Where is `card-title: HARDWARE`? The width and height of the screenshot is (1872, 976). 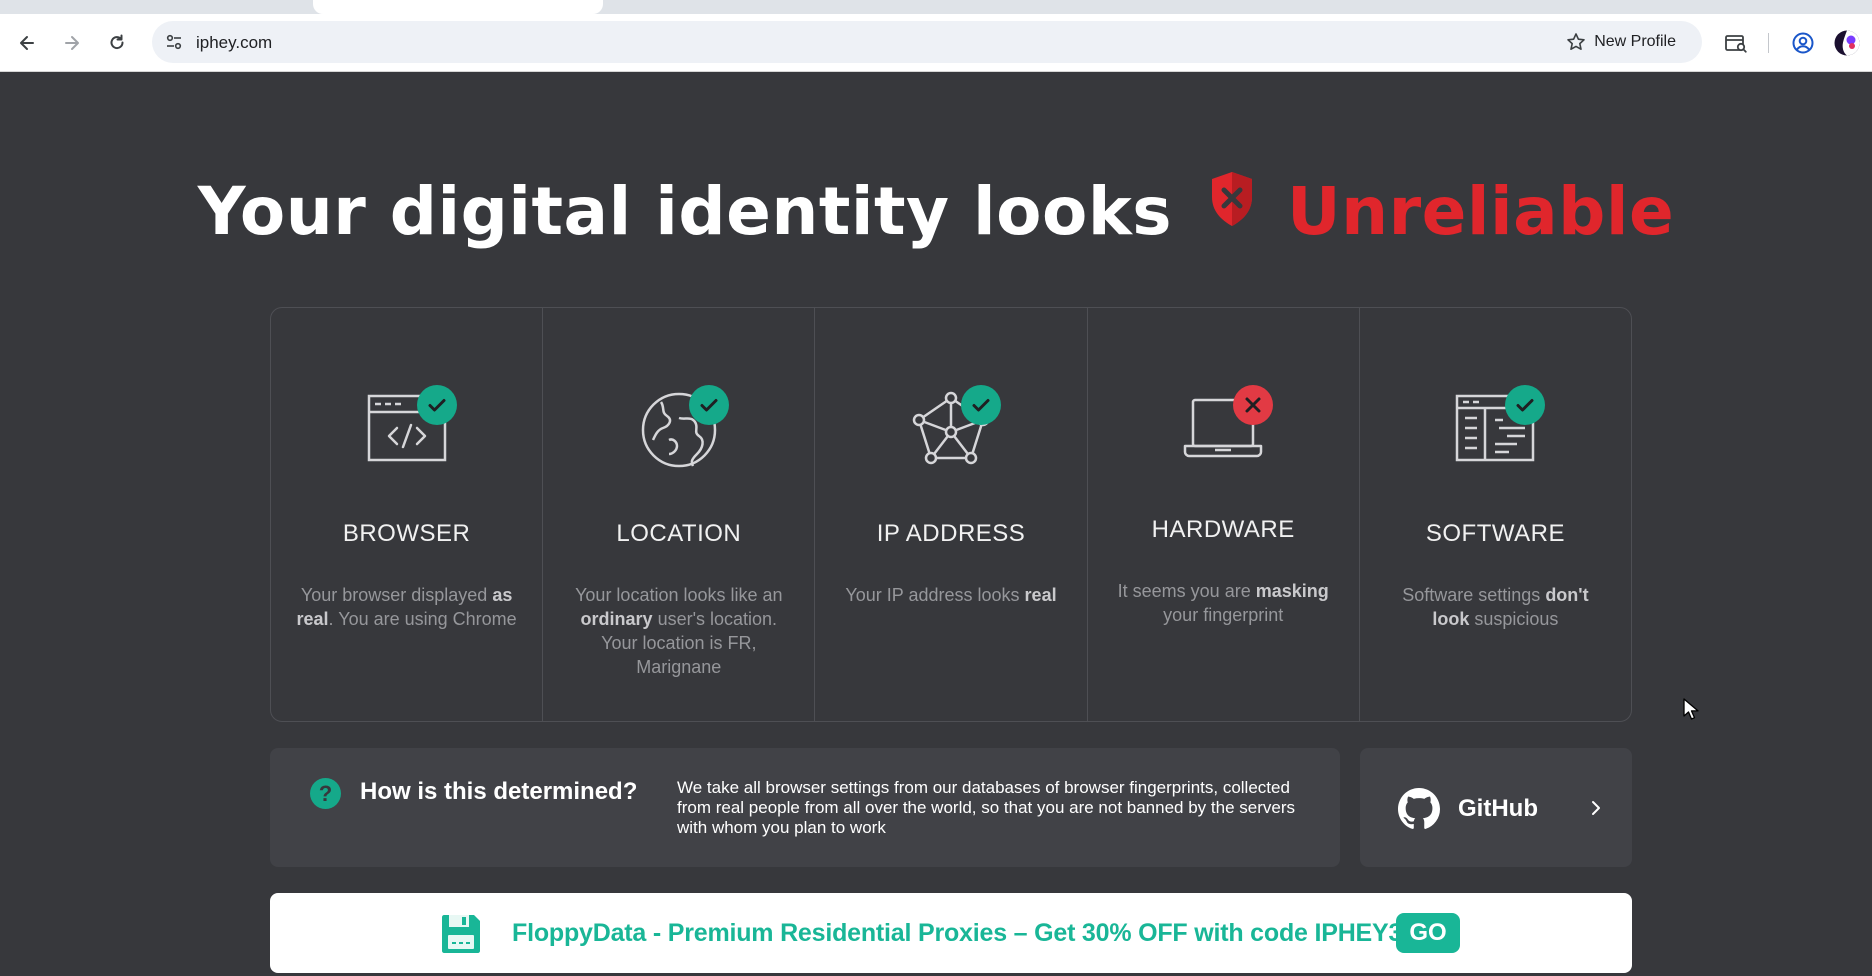 card-title: HARDWARE is located at coordinates (1223, 529).